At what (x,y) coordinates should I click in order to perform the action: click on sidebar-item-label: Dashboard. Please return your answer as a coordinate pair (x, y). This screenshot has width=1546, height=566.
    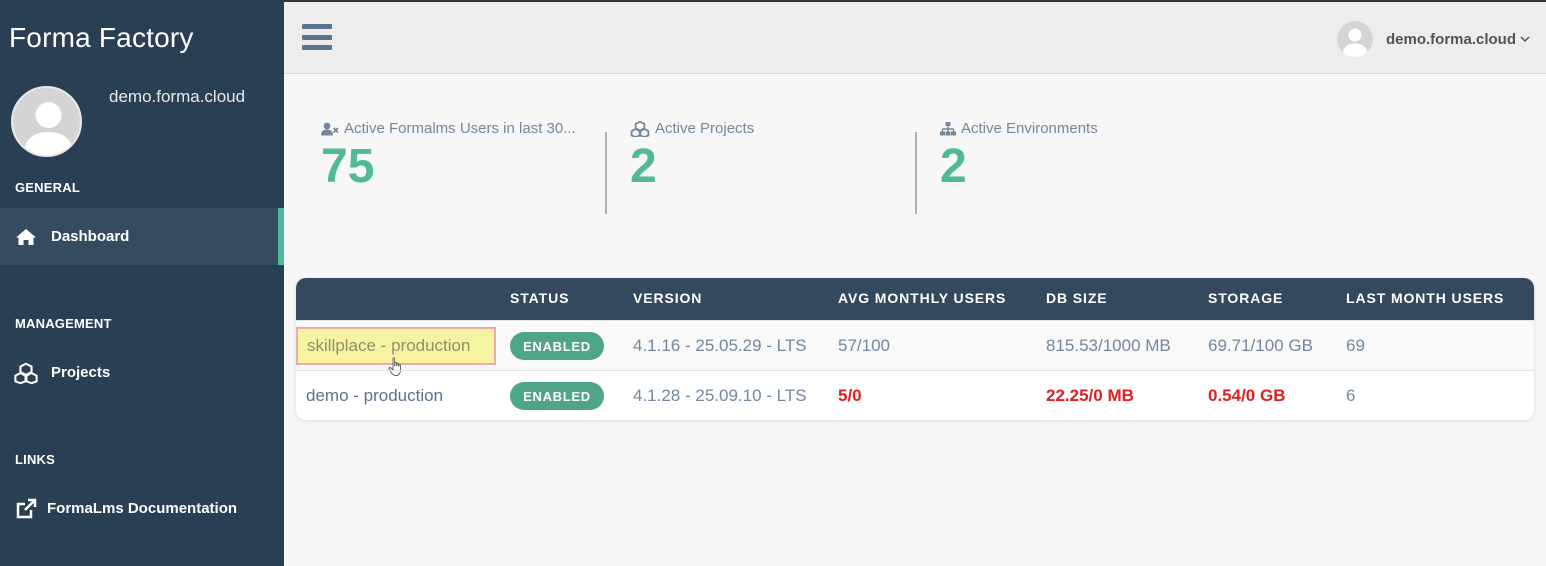
    Looking at the image, I should click on (90, 236).